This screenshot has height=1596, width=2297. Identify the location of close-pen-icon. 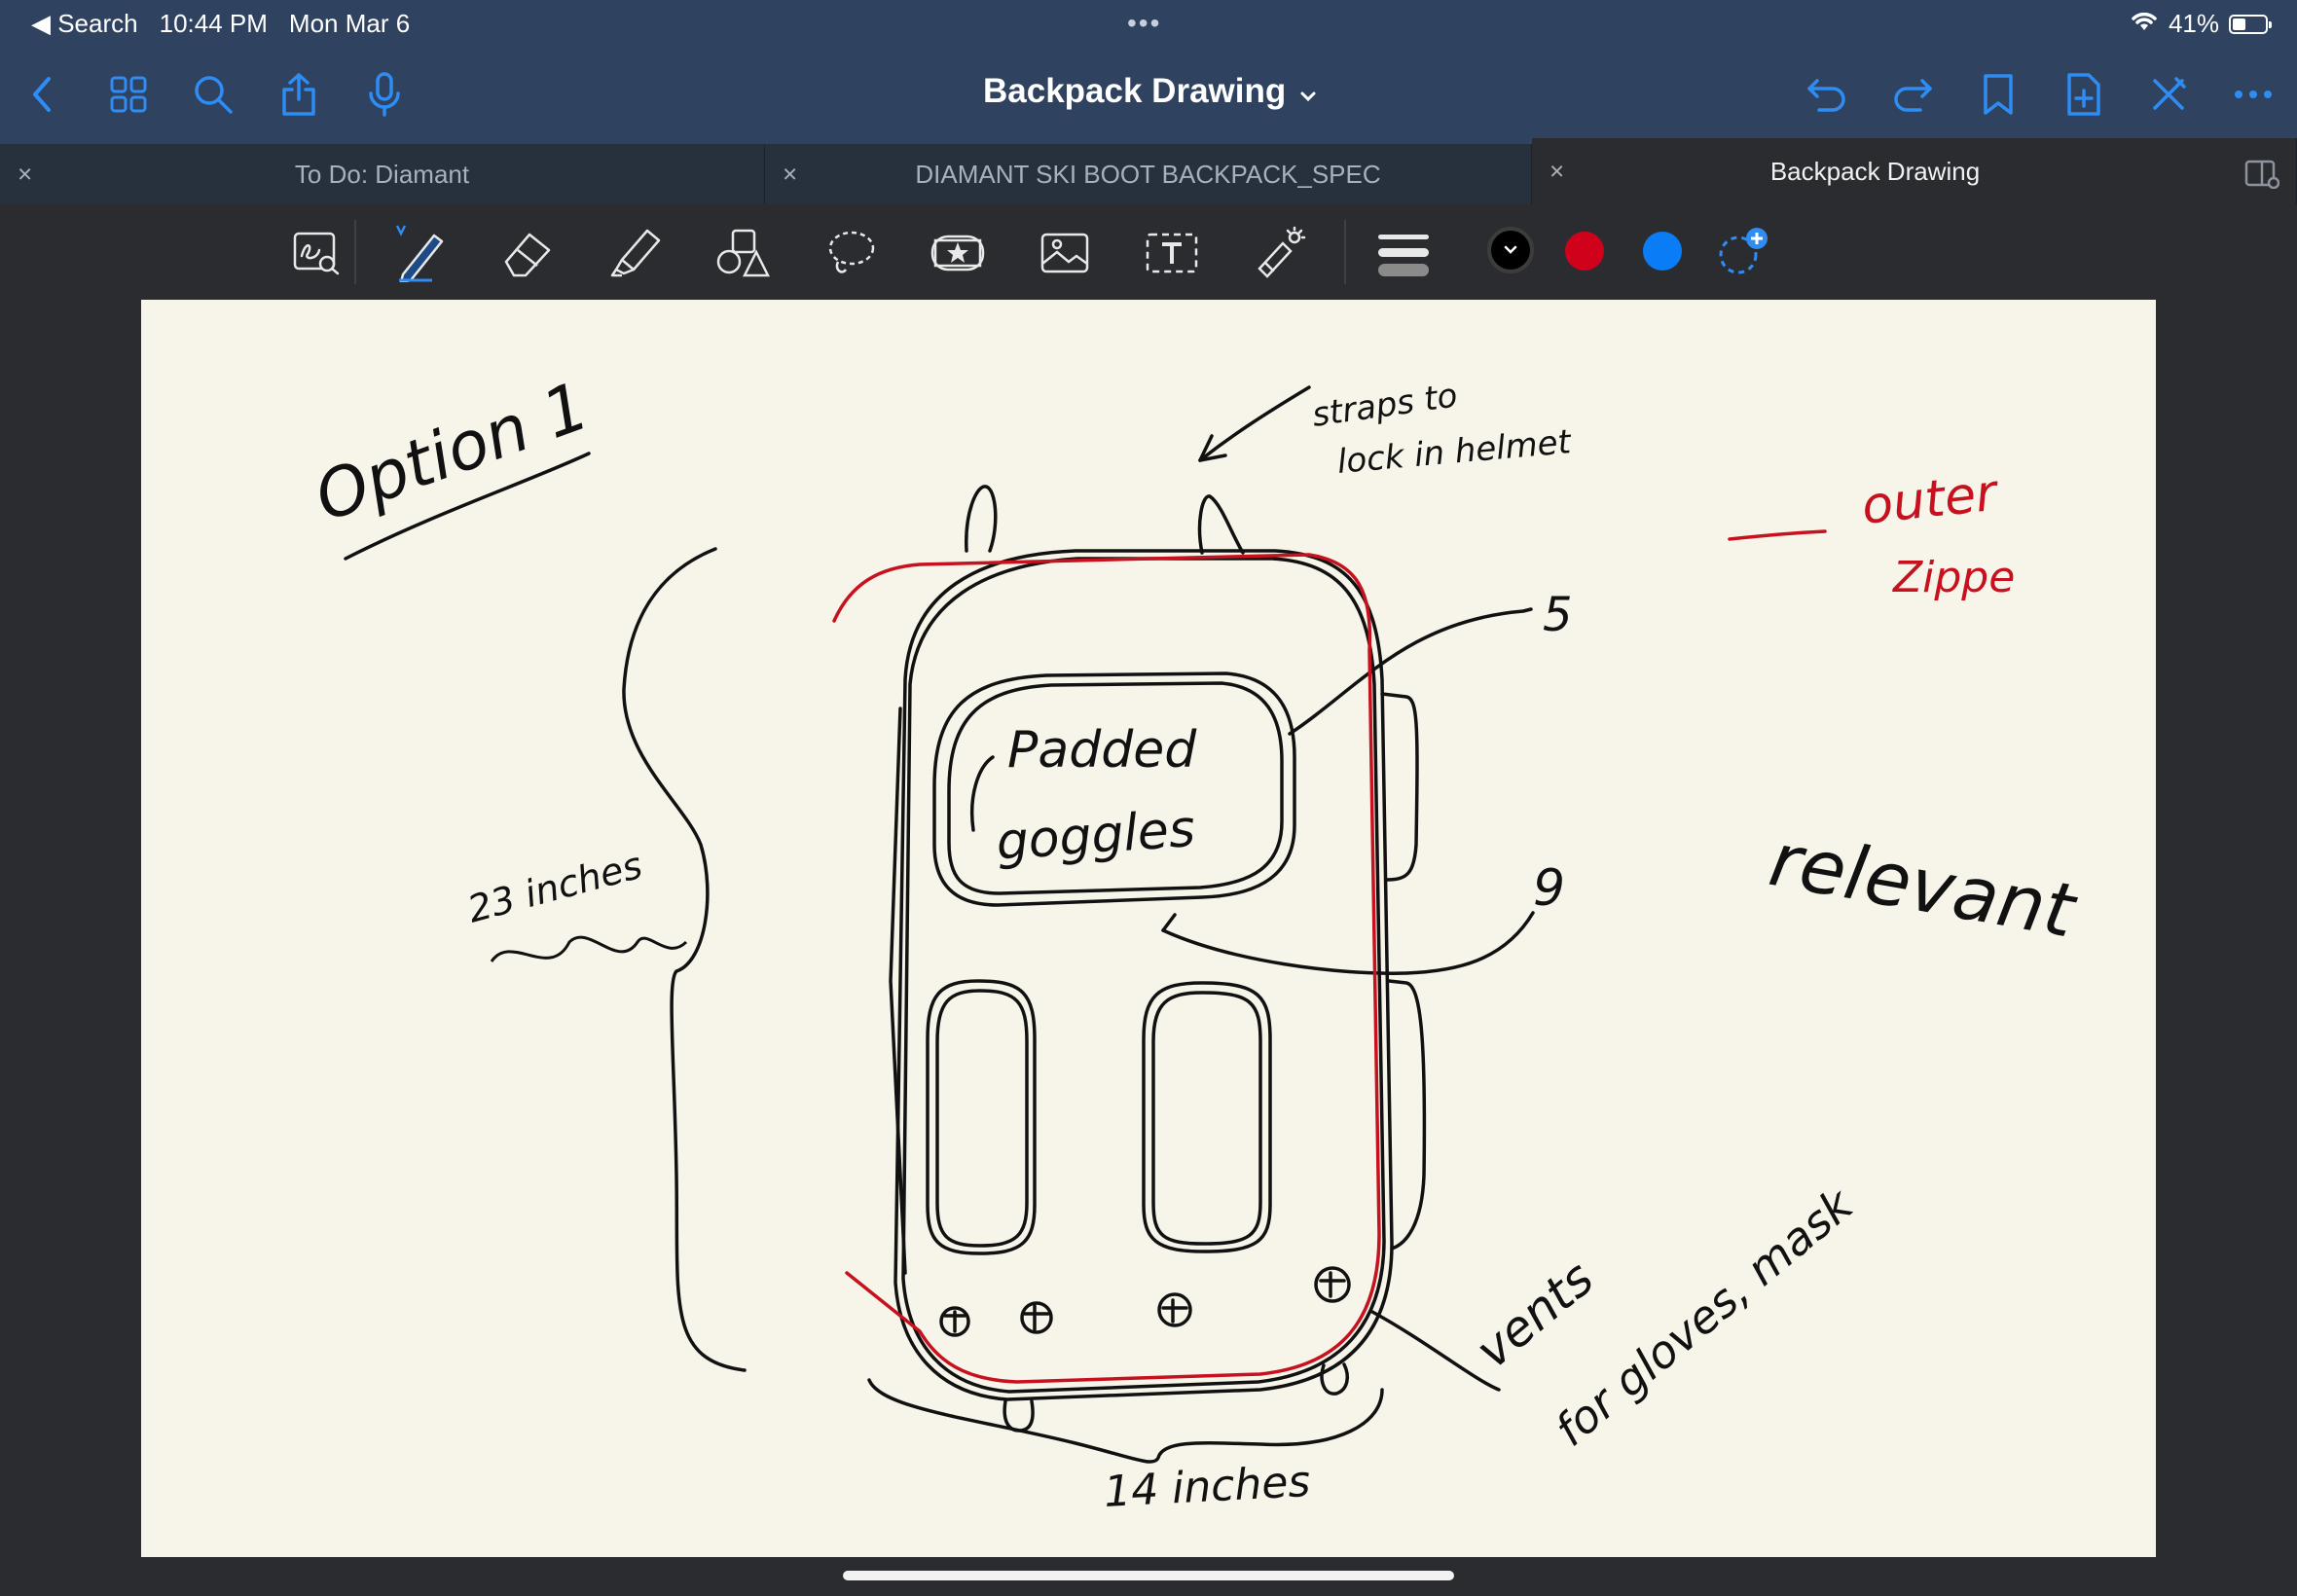
(2168, 94).